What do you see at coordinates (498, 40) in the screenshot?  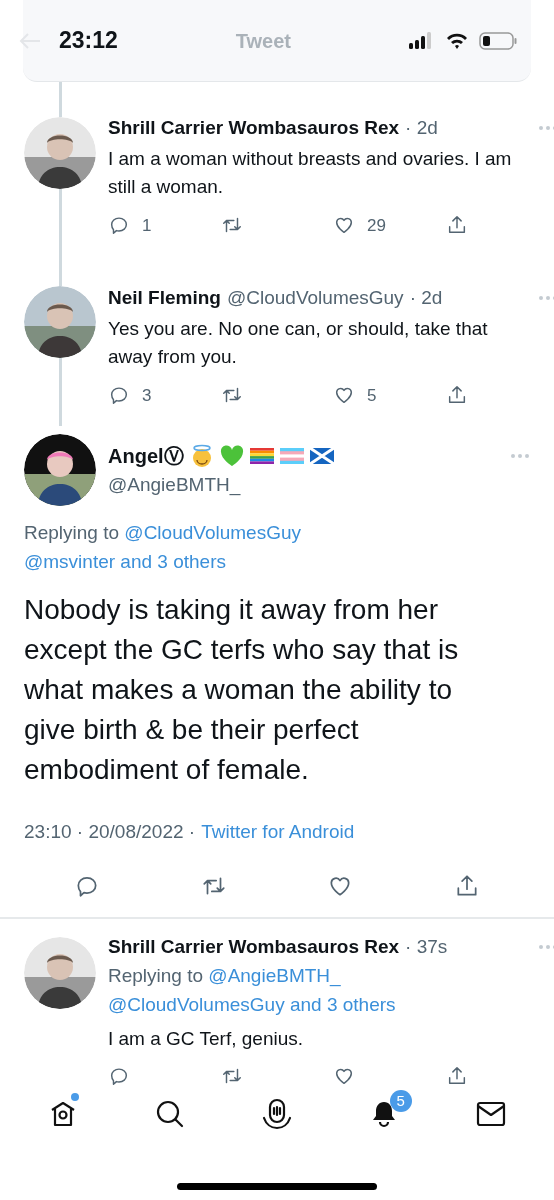 I see `battery-icon` at bounding box center [498, 40].